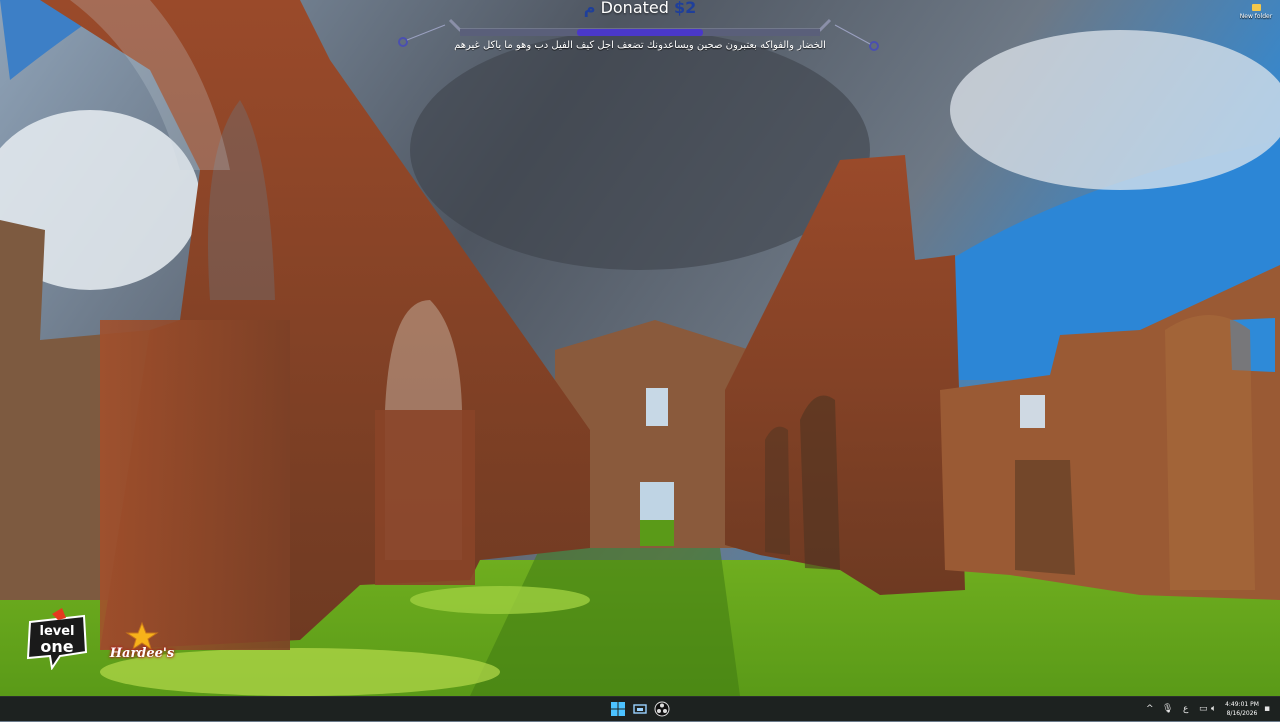 The image size is (1280, 722). Describe the element at coordinates (1242, 704) in the screenshot. I see `clock-time: 4:49:01 PM` at that location.